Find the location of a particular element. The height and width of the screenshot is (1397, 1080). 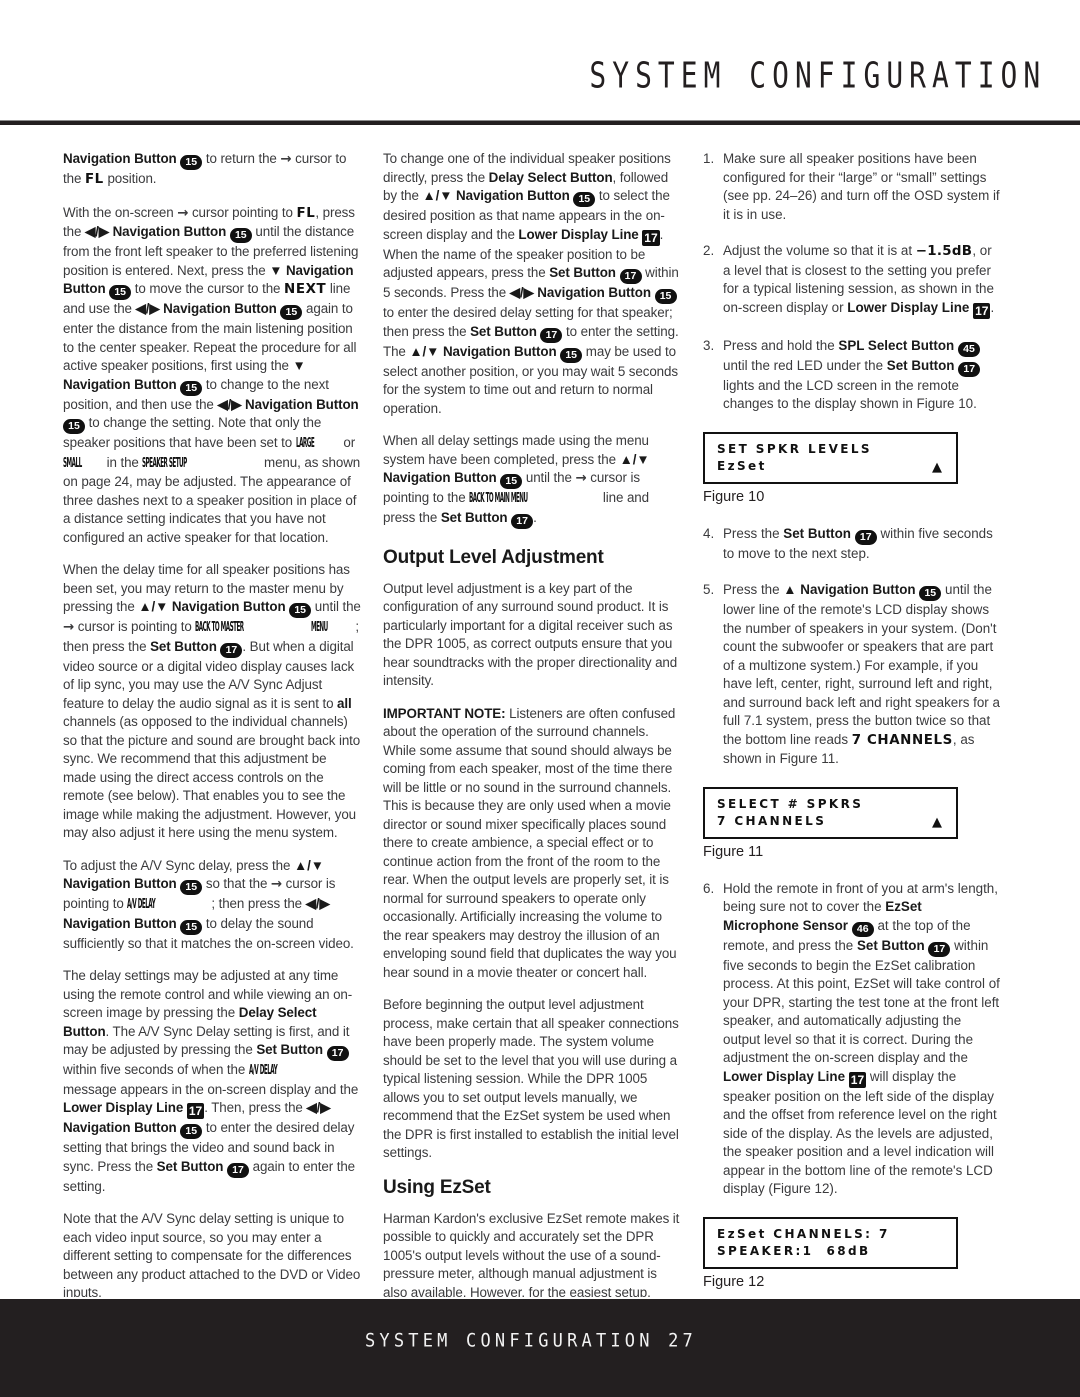

list-item-number: 4. is located at coordinates (709, 533).